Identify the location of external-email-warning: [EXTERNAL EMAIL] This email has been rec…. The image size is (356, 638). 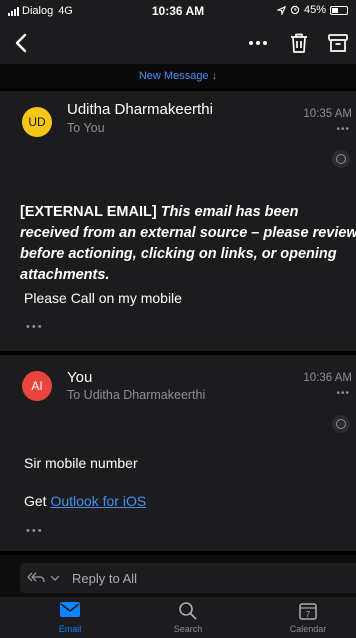
(188, 244).